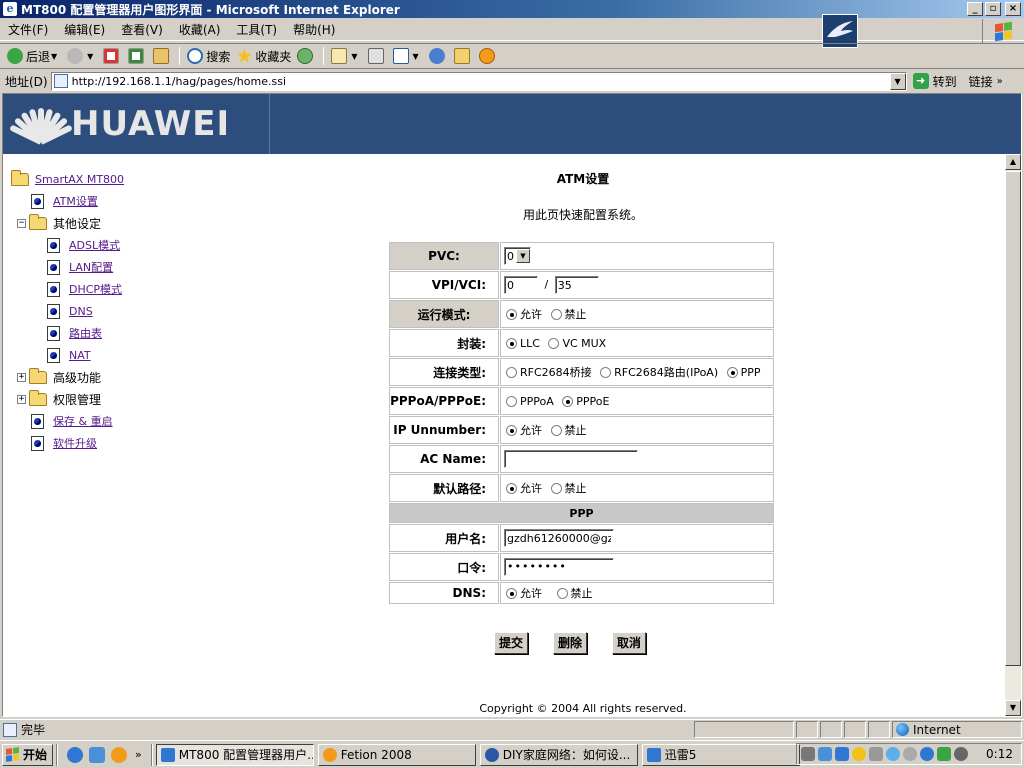 Image resolution: width=1024 pixels, height=768 pixels. What do you see at coordinates (314, 30) in the screenshot?
I see `menu-help: 帮助(H)` at bounding box center [314, 30].